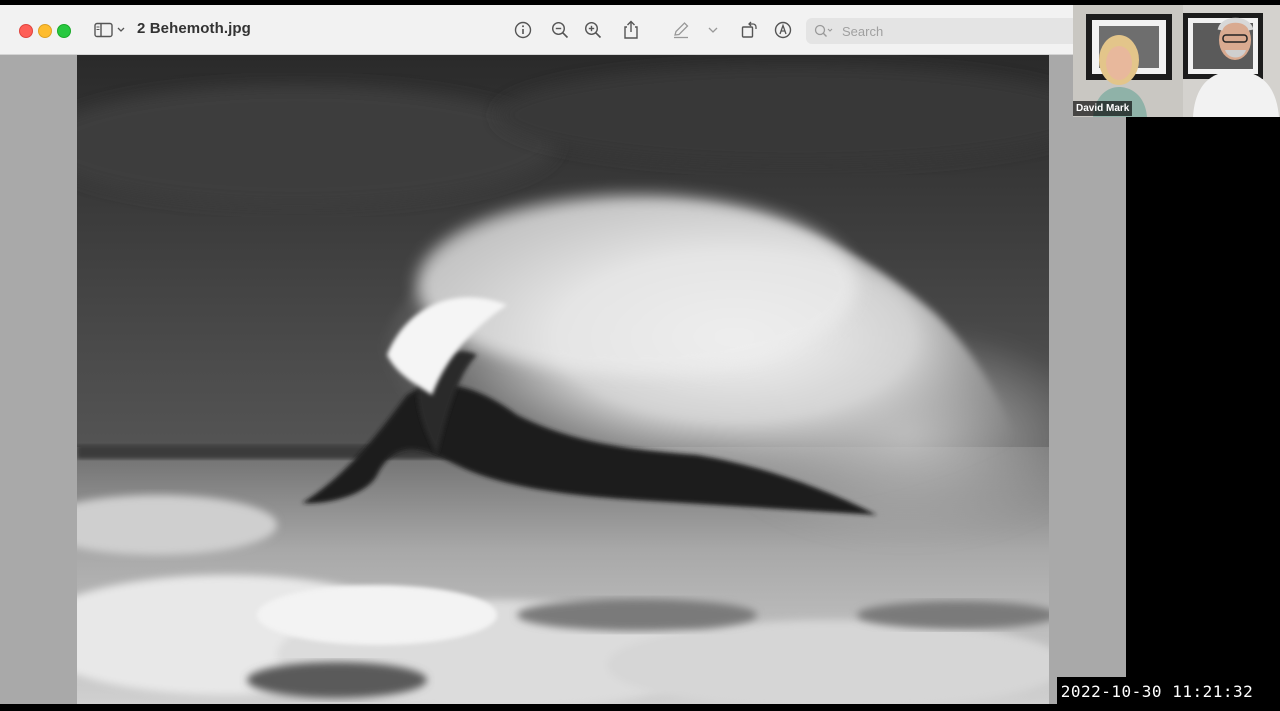  What do you see at coordinates (823, 30) in the screenshot?
I see `search-icon` at bounding box center [823, 30].